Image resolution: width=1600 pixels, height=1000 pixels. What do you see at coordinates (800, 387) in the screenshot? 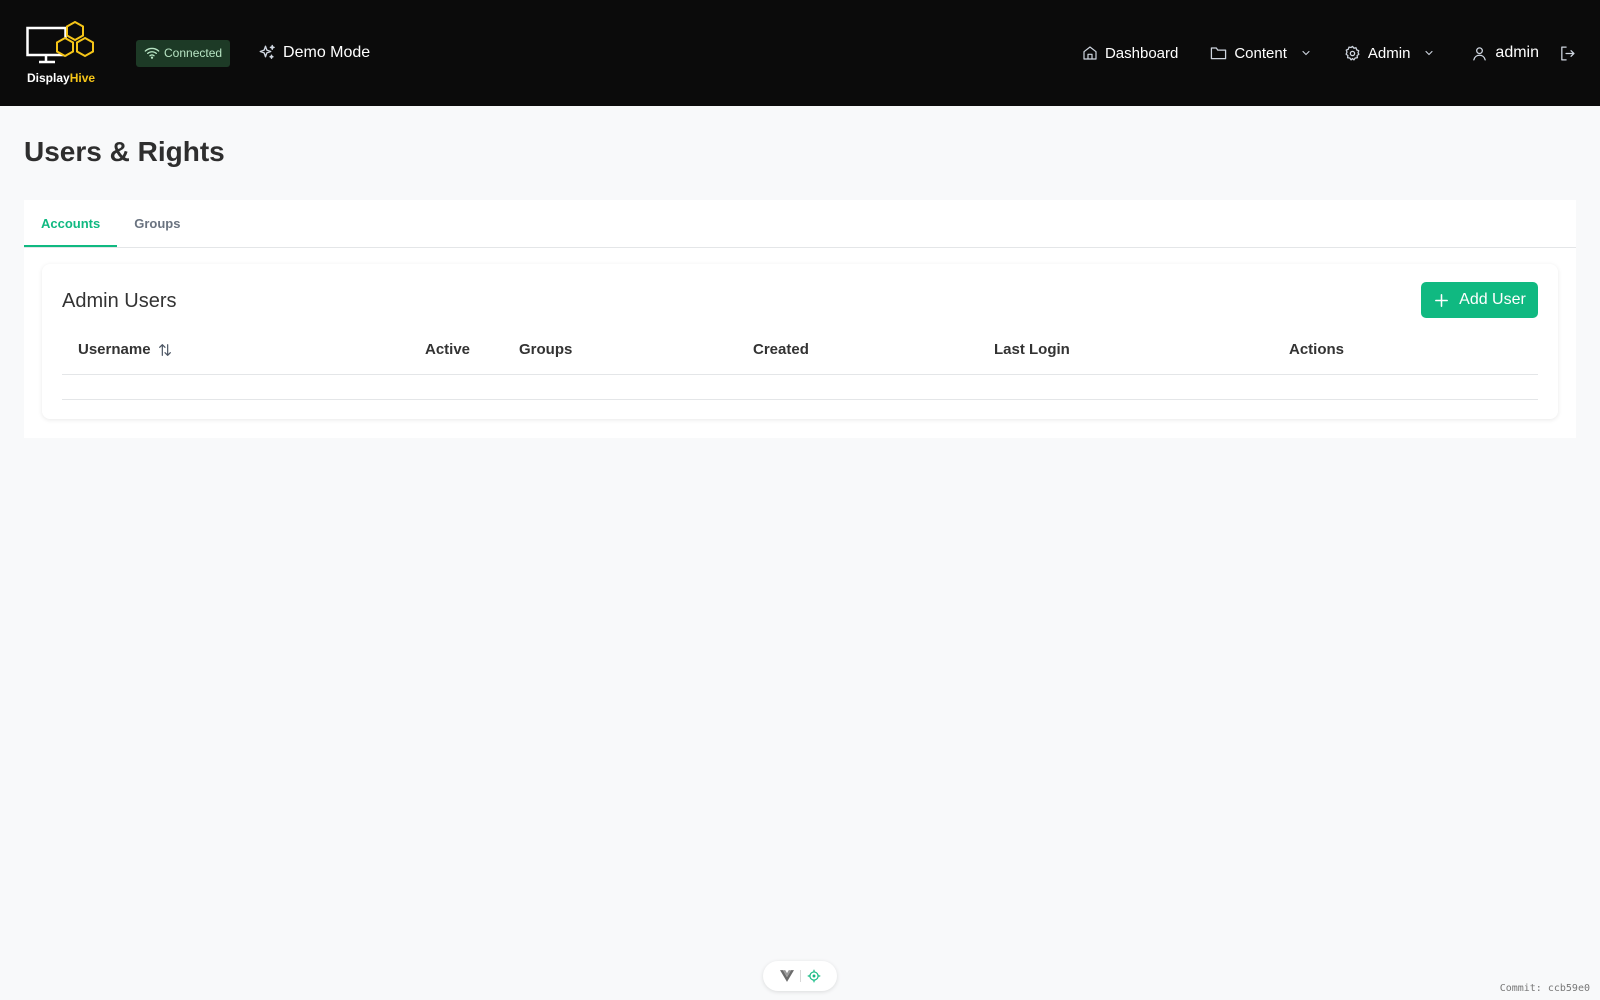
I see `table-empty-row` at bounding box center [800, 387].